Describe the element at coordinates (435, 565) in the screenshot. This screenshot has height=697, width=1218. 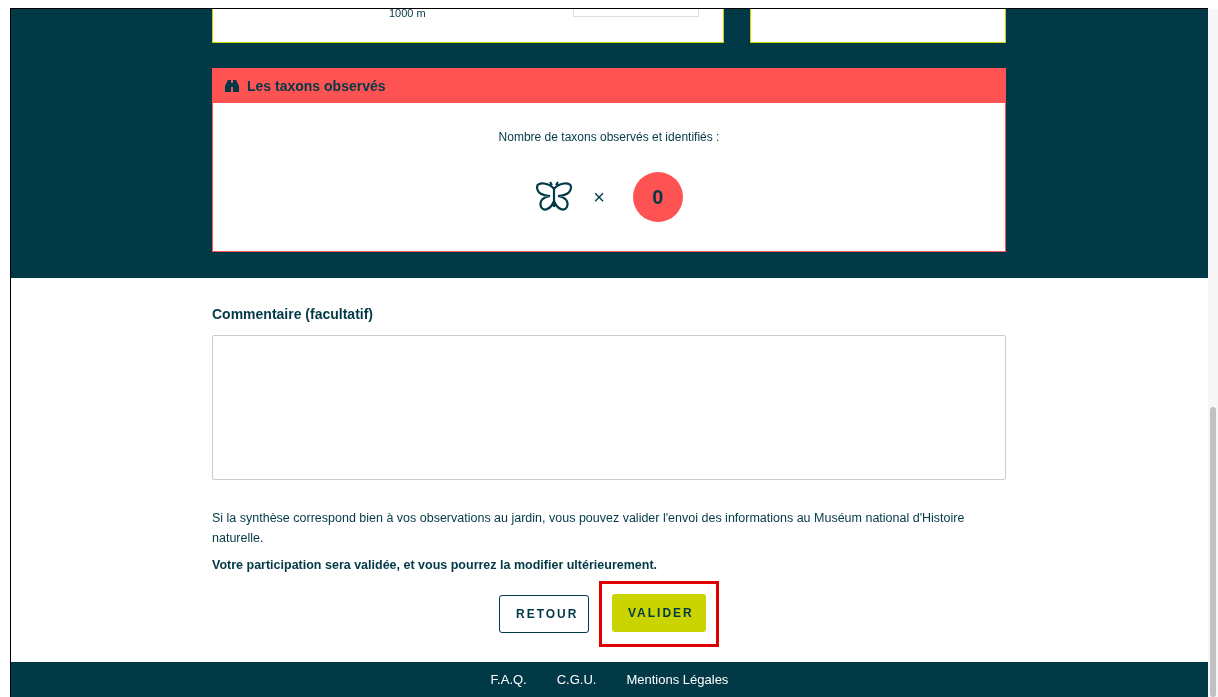
I see `notice-text: Votre participation sera validée, et vous pourrez la modifier ultérieurement.` at that location.